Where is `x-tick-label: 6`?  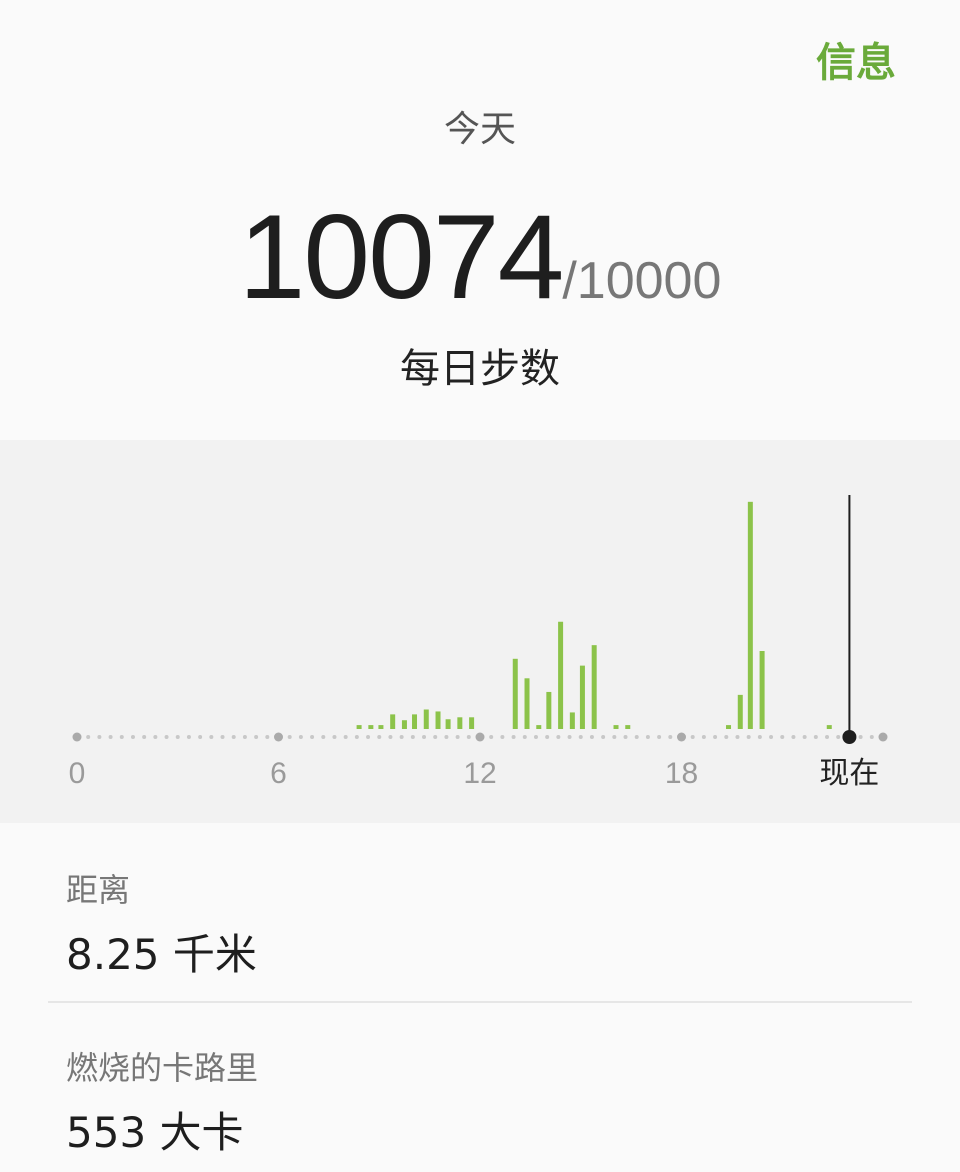
x-tick-label: 6 is located at coordinates (278, 773).